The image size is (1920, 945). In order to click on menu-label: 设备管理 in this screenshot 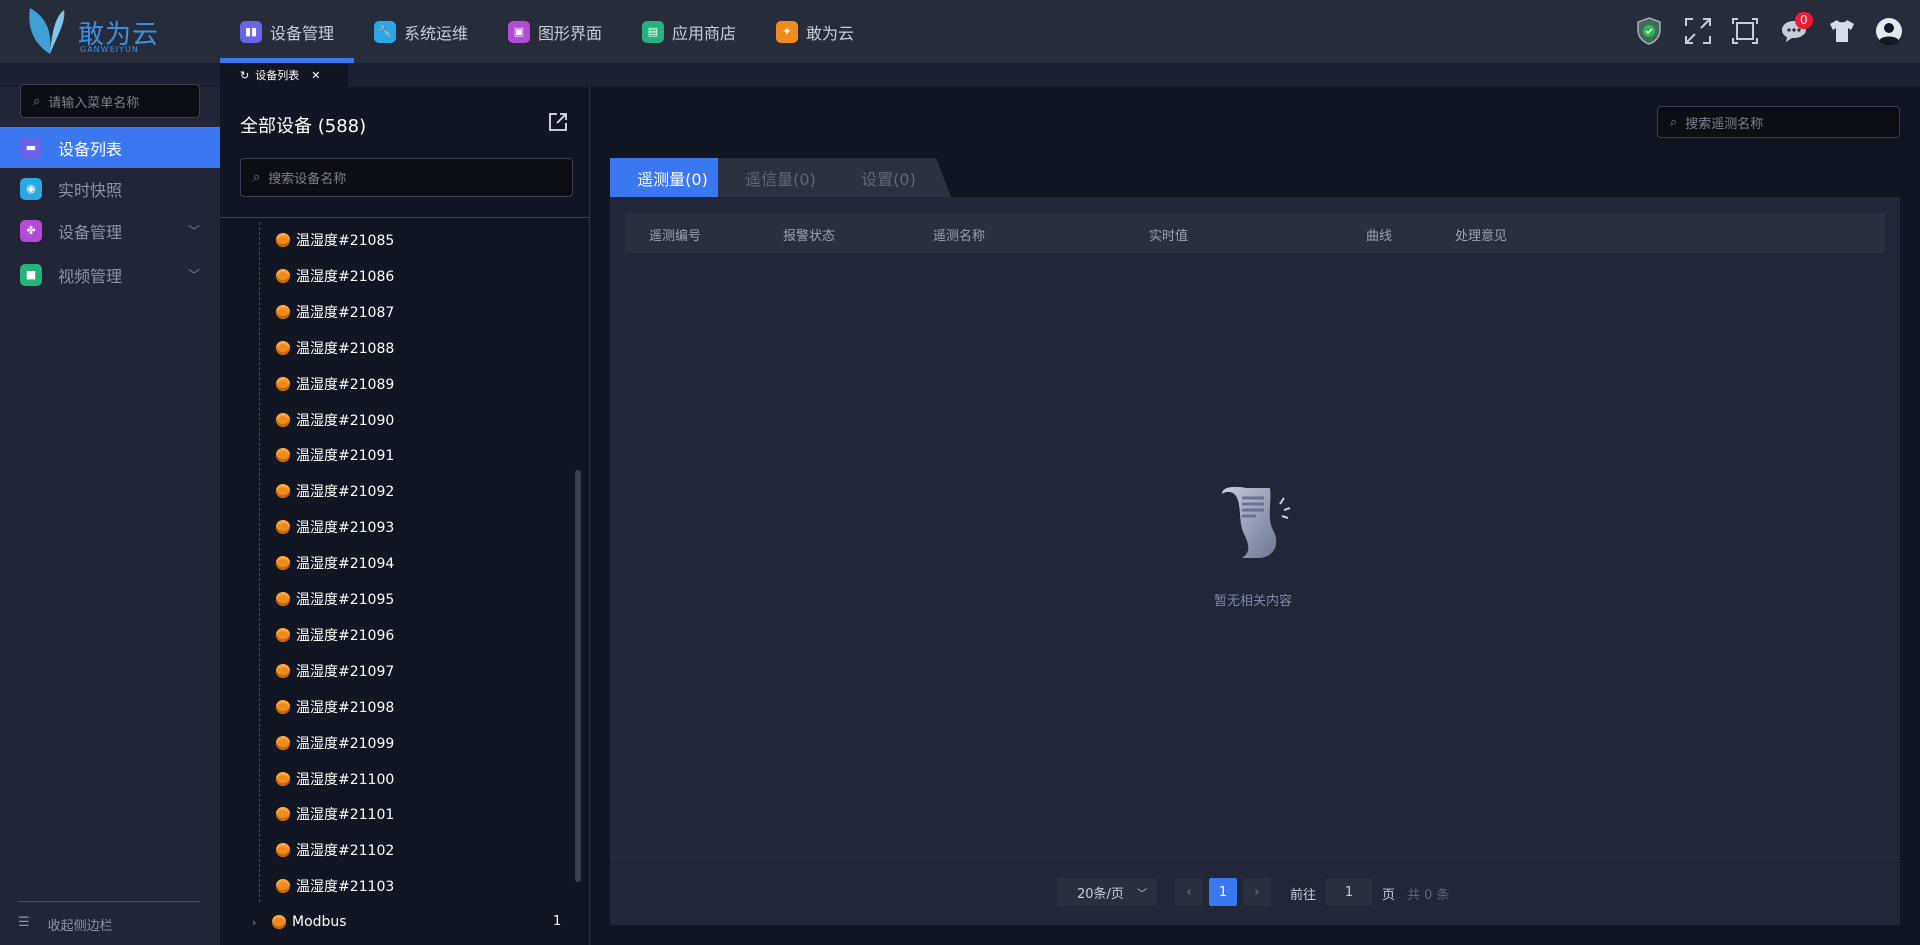, I will do `click(90, 232)`.